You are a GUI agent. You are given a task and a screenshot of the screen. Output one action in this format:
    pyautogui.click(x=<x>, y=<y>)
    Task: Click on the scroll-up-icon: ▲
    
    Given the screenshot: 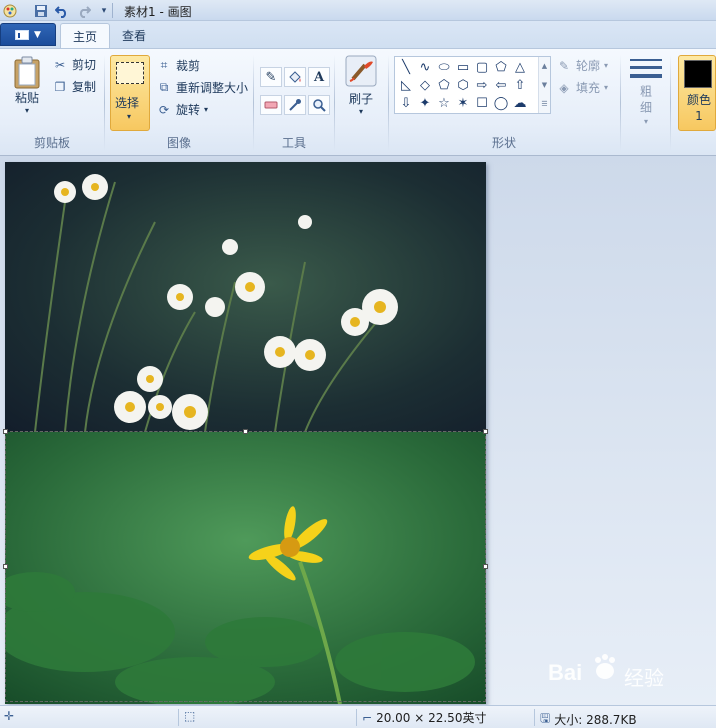 What is the action you would take?
    pyautogui.click(x=544, y=66)
    